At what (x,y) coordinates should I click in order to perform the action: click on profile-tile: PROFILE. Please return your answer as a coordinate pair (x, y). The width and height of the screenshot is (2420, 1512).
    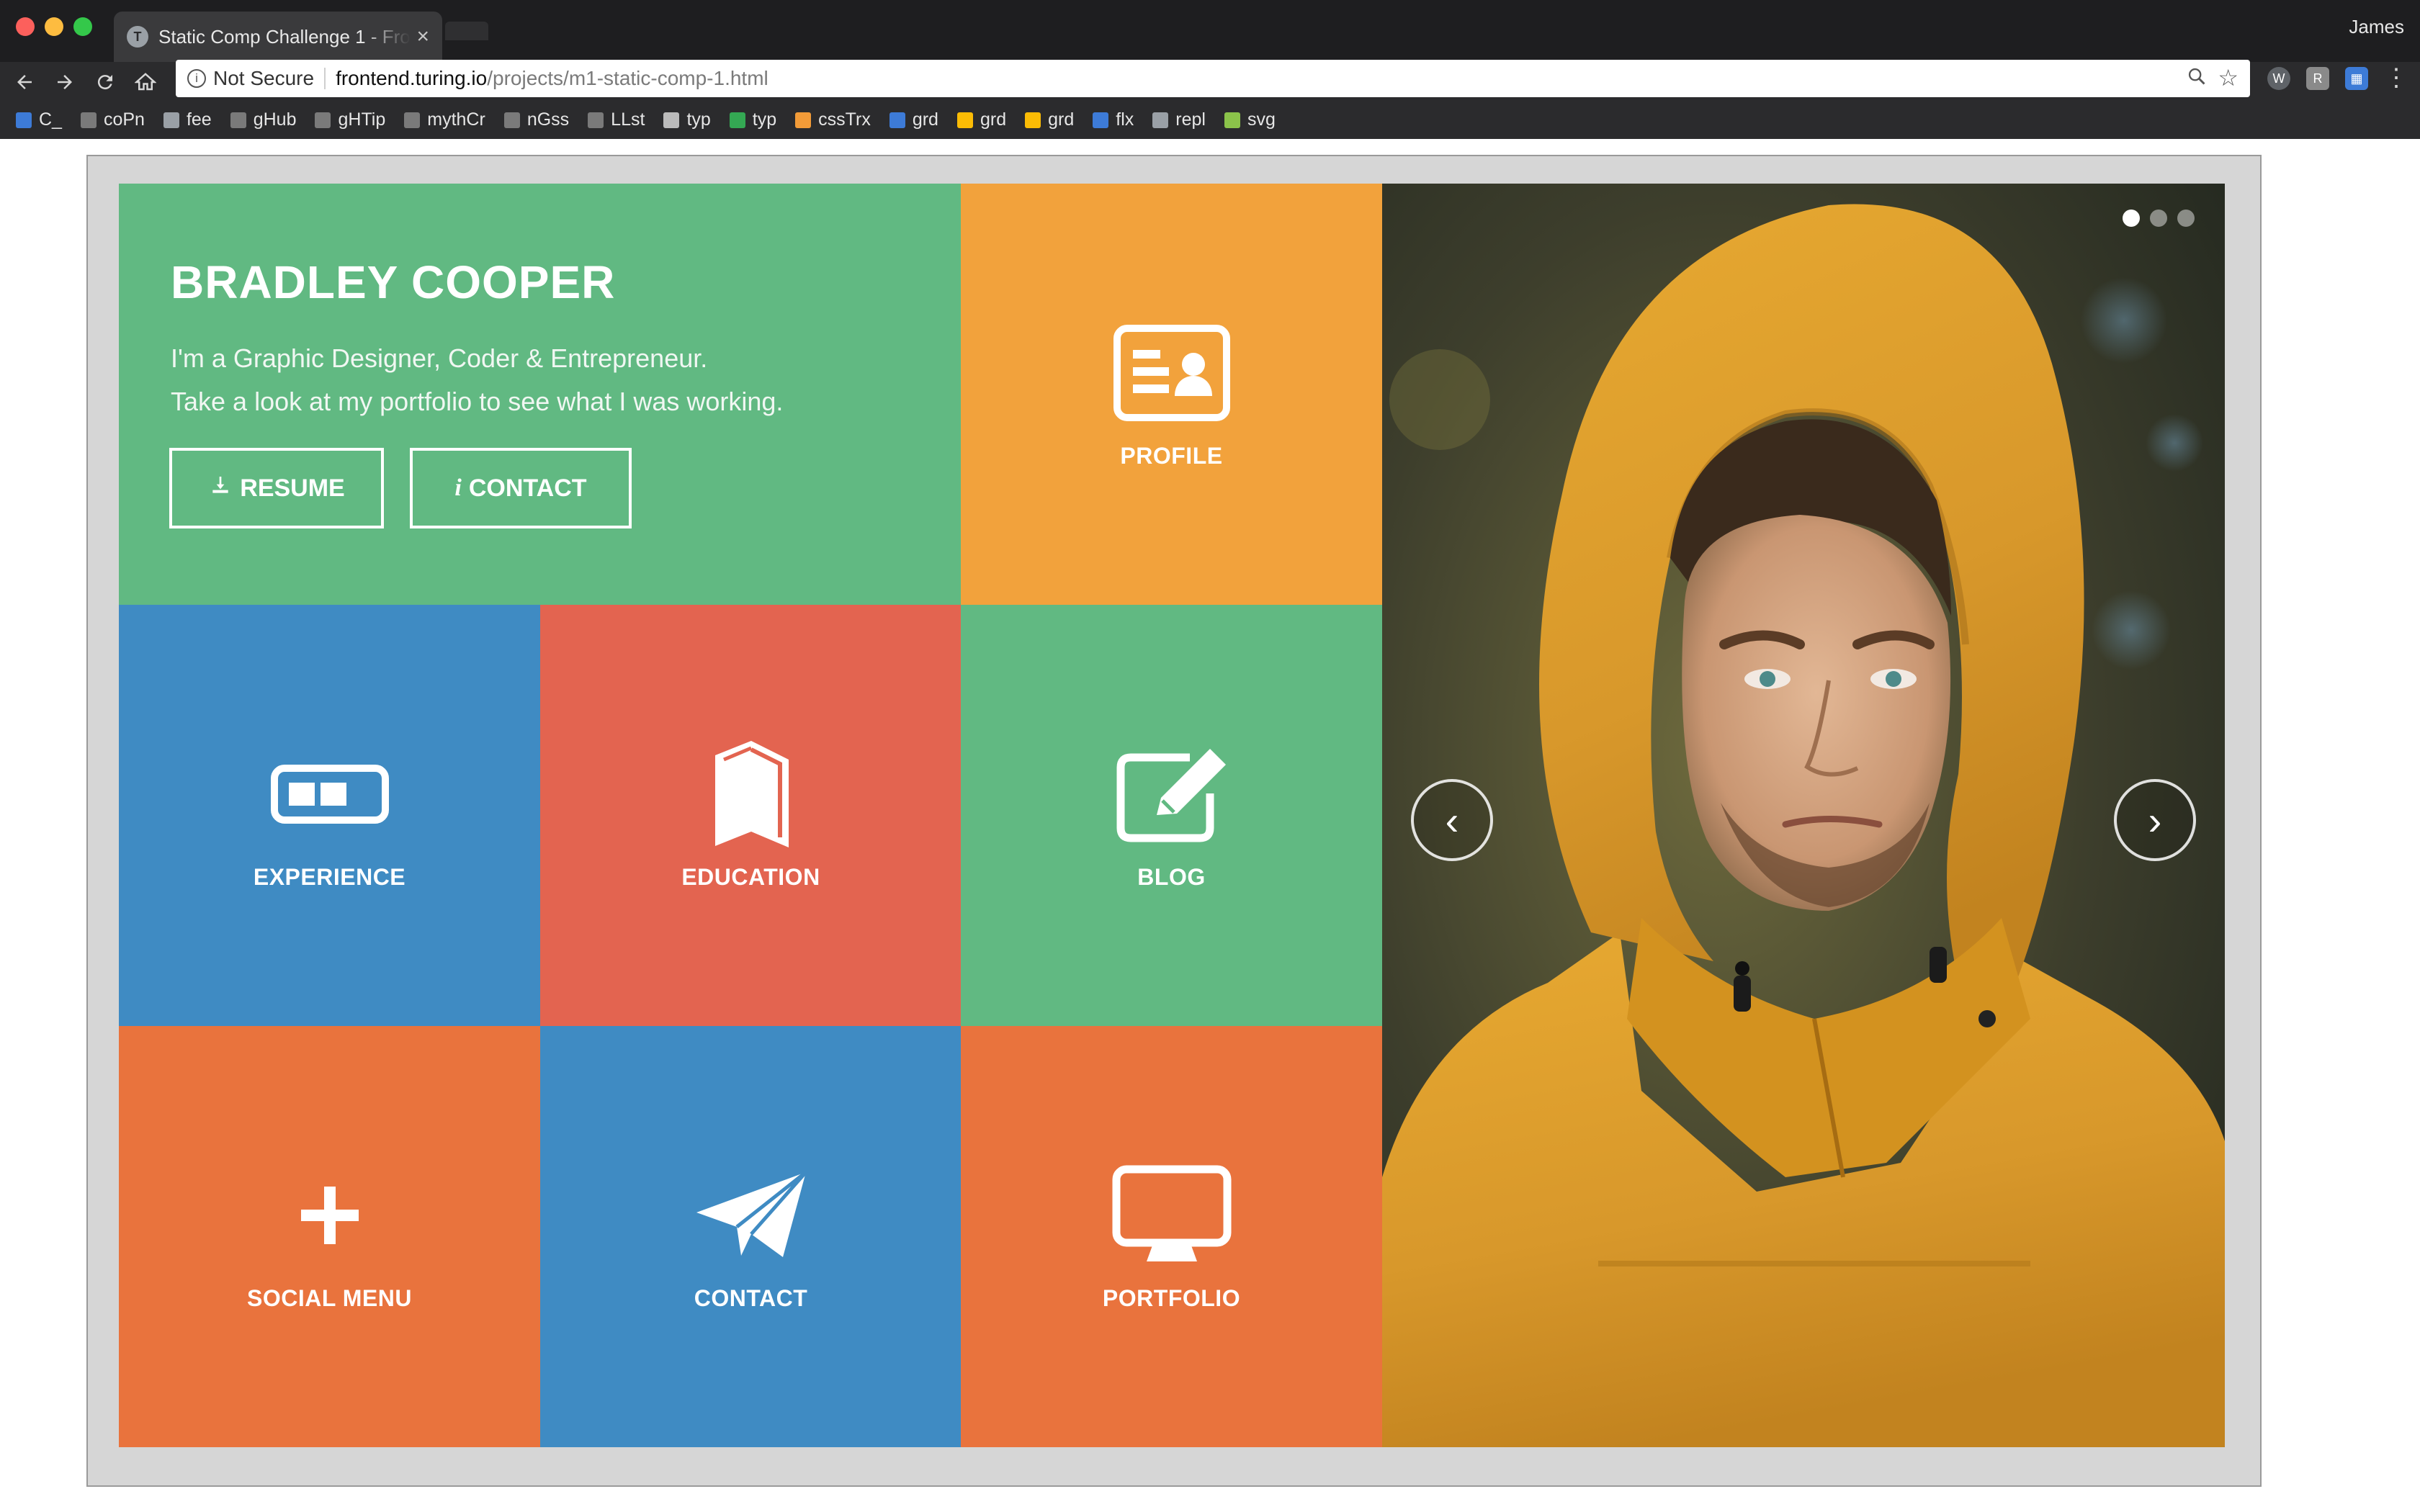
    Looking at the image, I should click on (1171, 394).